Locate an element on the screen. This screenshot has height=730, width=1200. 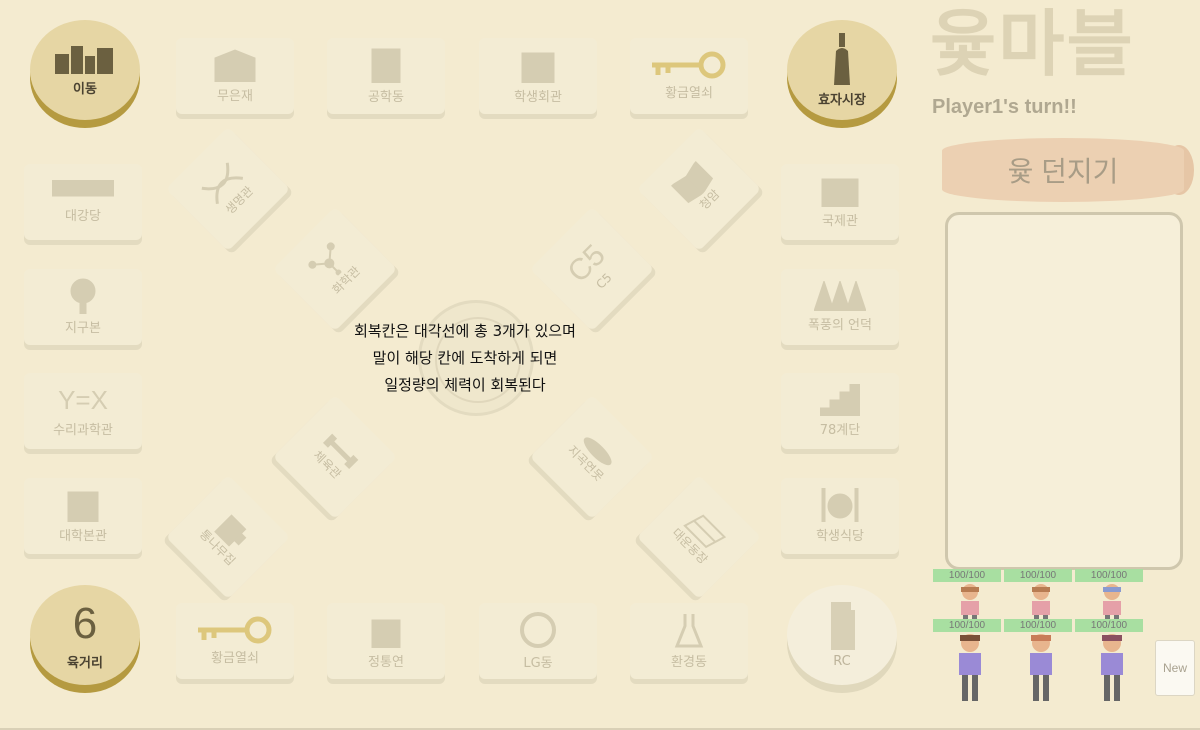
corner-move: 이동 is located at coordinates (85, 75).